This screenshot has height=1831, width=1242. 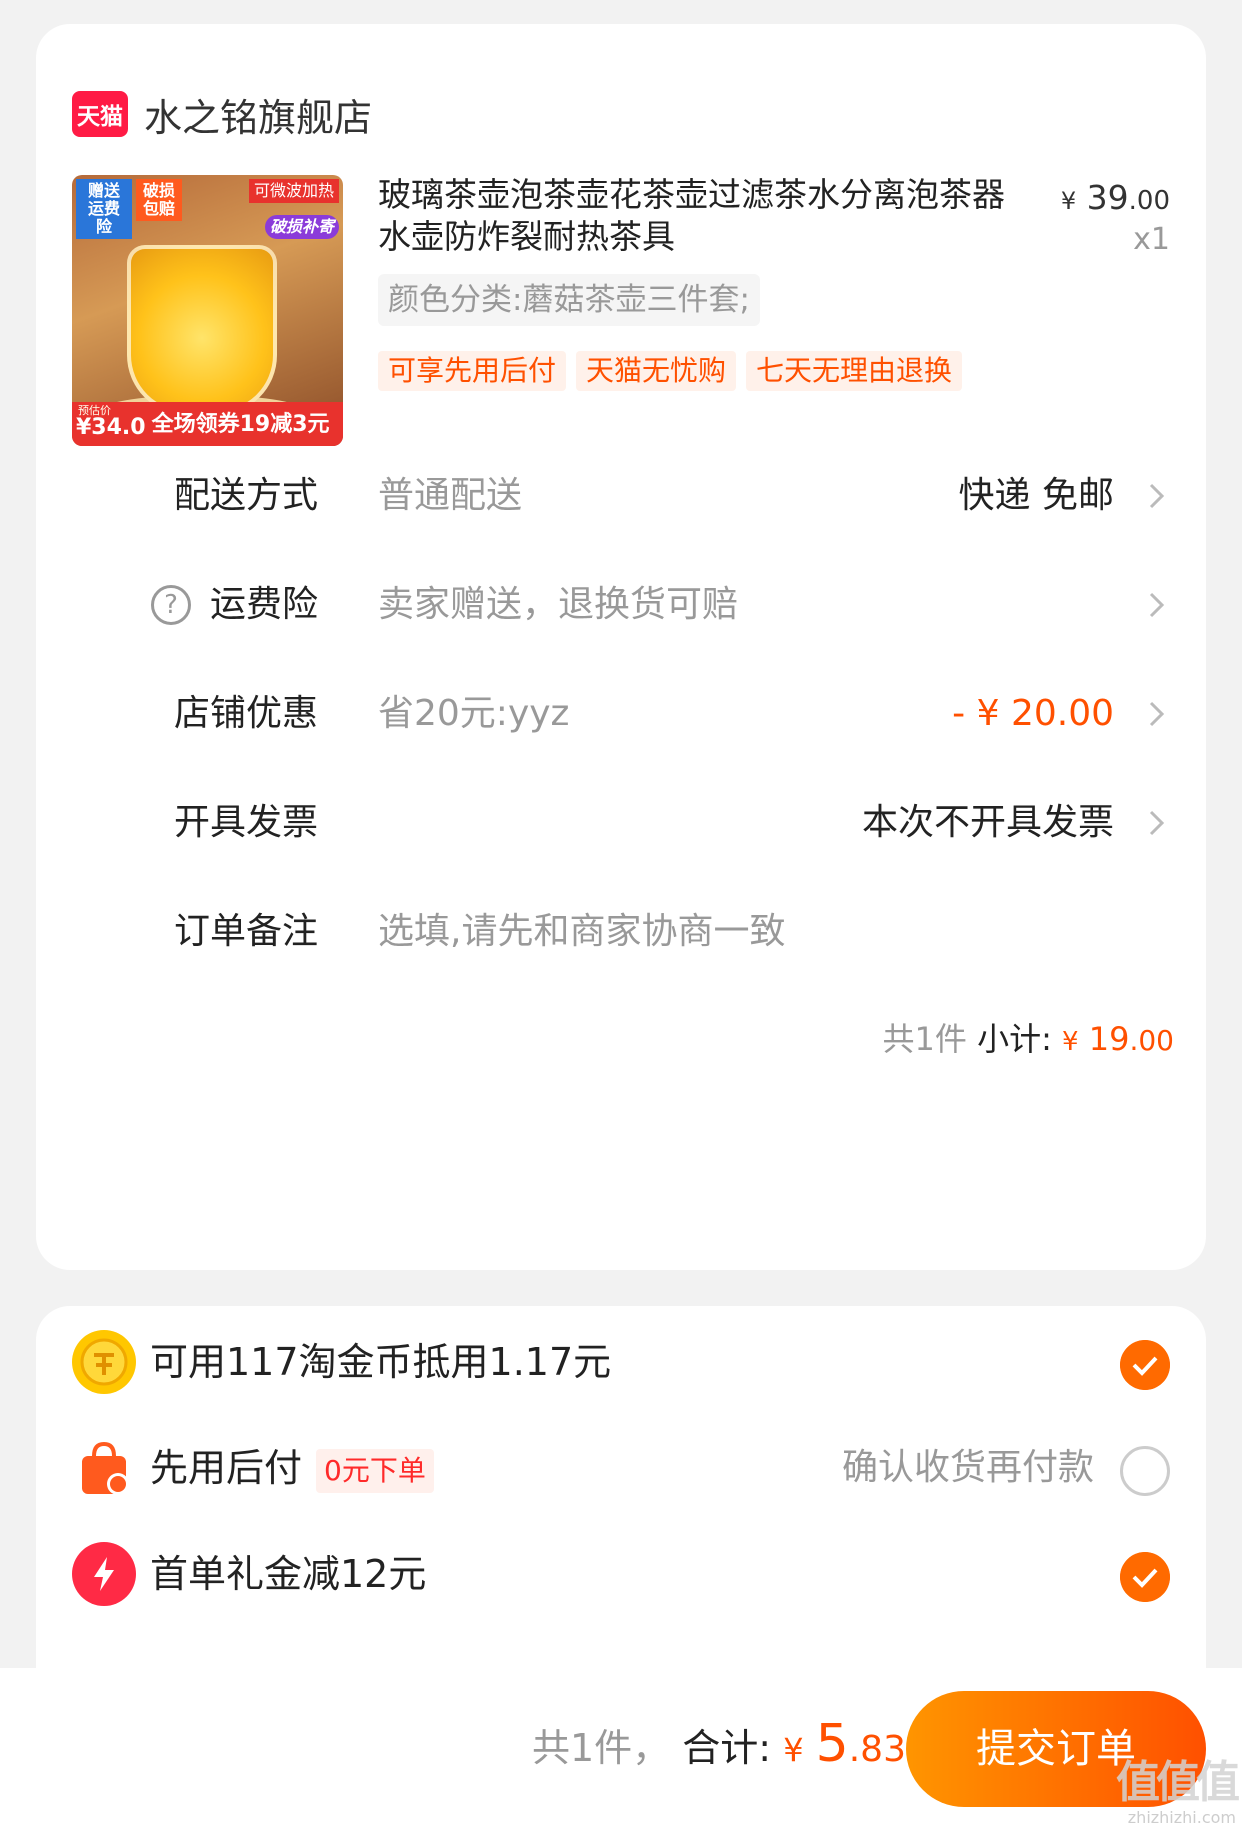 I want to click on coin-icon, so click(x=104, y=1362).